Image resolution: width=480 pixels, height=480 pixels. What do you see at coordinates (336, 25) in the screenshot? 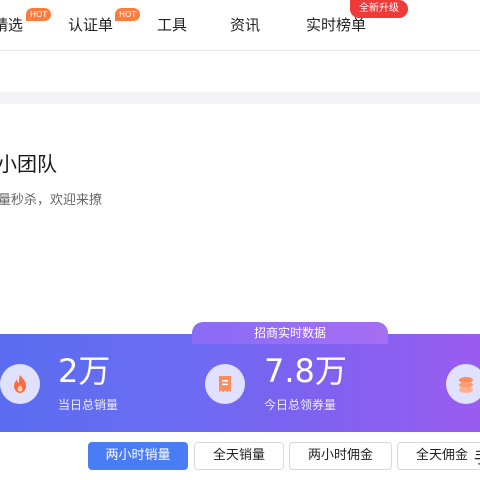
I see `nav-item-label: 实时榜单` at bounding box center [336, 25].